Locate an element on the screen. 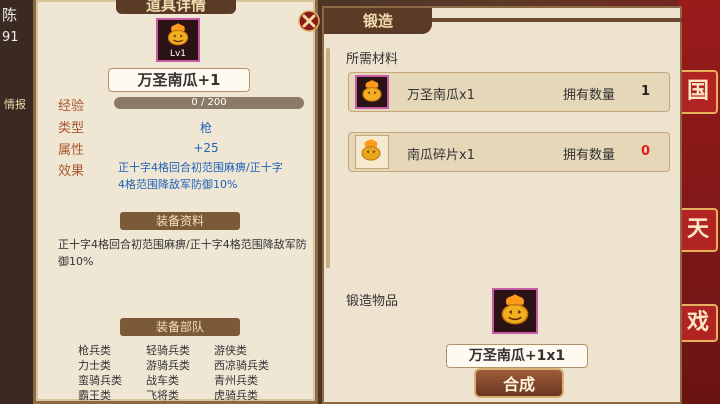  troop-type: 西凉骑兵类 is located at coordinates (241, 365).